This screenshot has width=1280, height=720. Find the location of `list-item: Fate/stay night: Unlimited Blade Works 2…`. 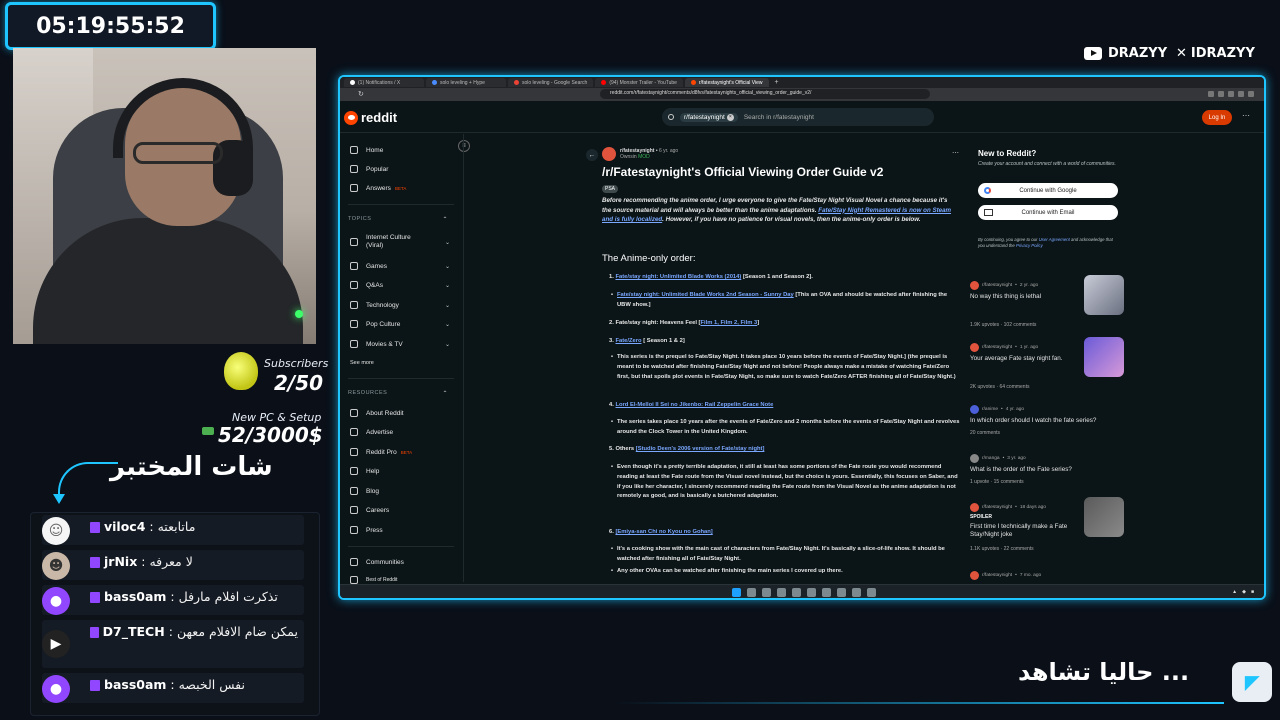

list-item: Fate/stay night: Unlimited Blade Works 2… is located at coordinates (785, 301).